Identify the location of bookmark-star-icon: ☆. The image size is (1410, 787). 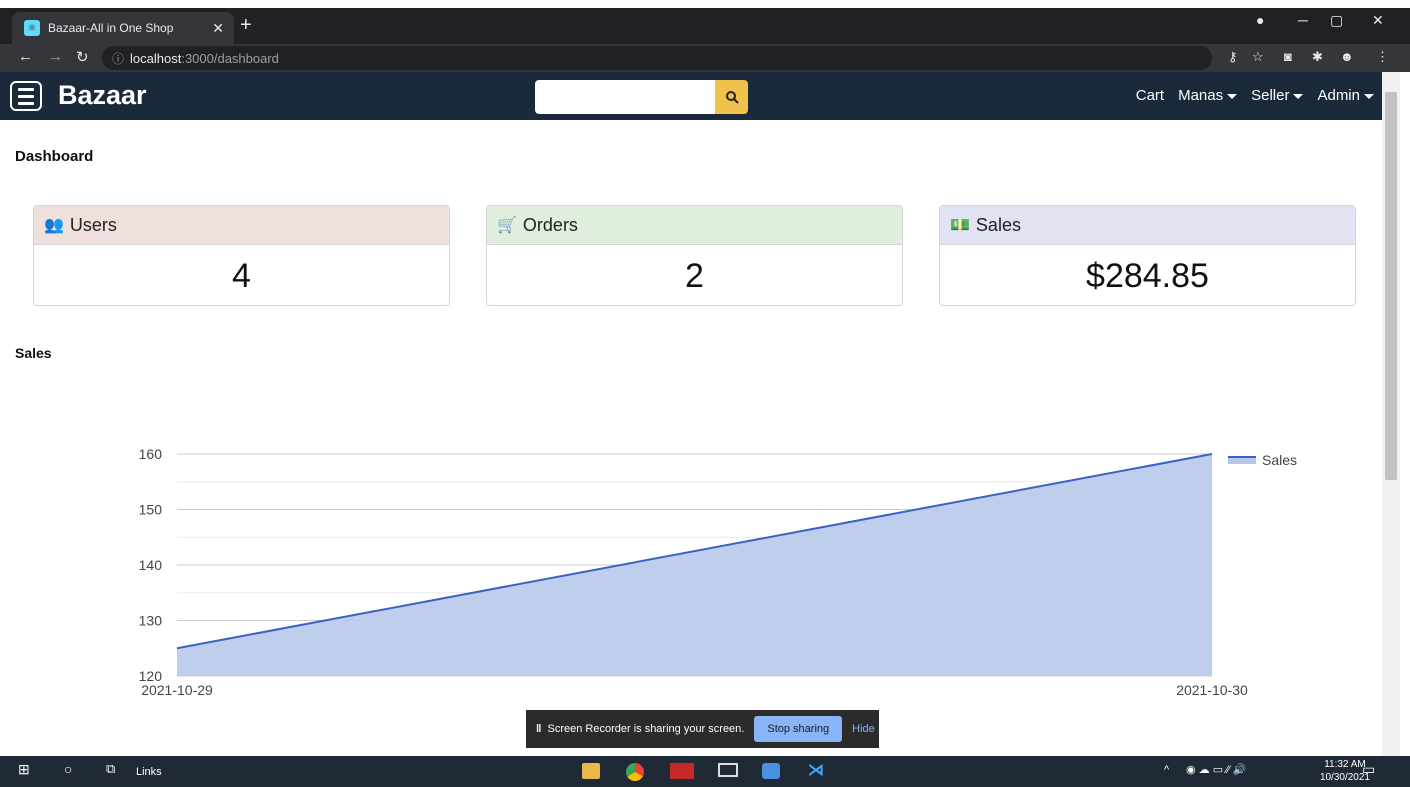
(1258, 57).